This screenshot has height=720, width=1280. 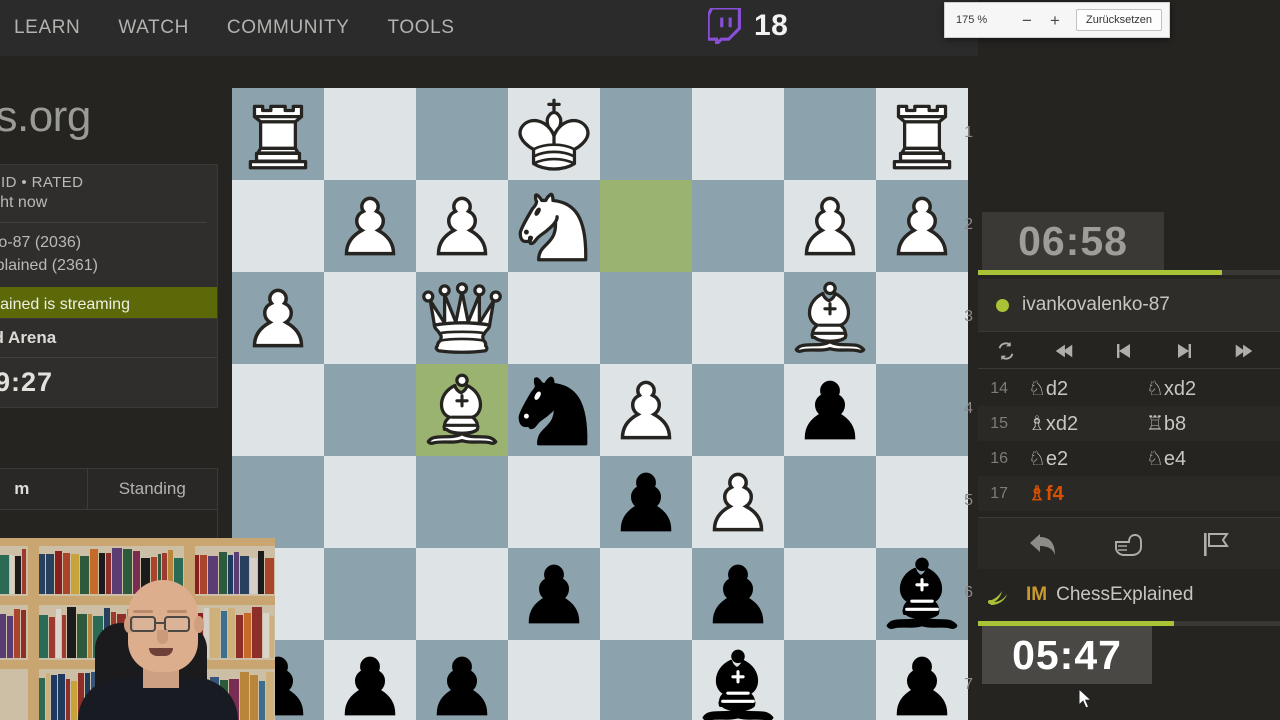 I want to click on draw-offer-icon, so click(x=1130, y=544).